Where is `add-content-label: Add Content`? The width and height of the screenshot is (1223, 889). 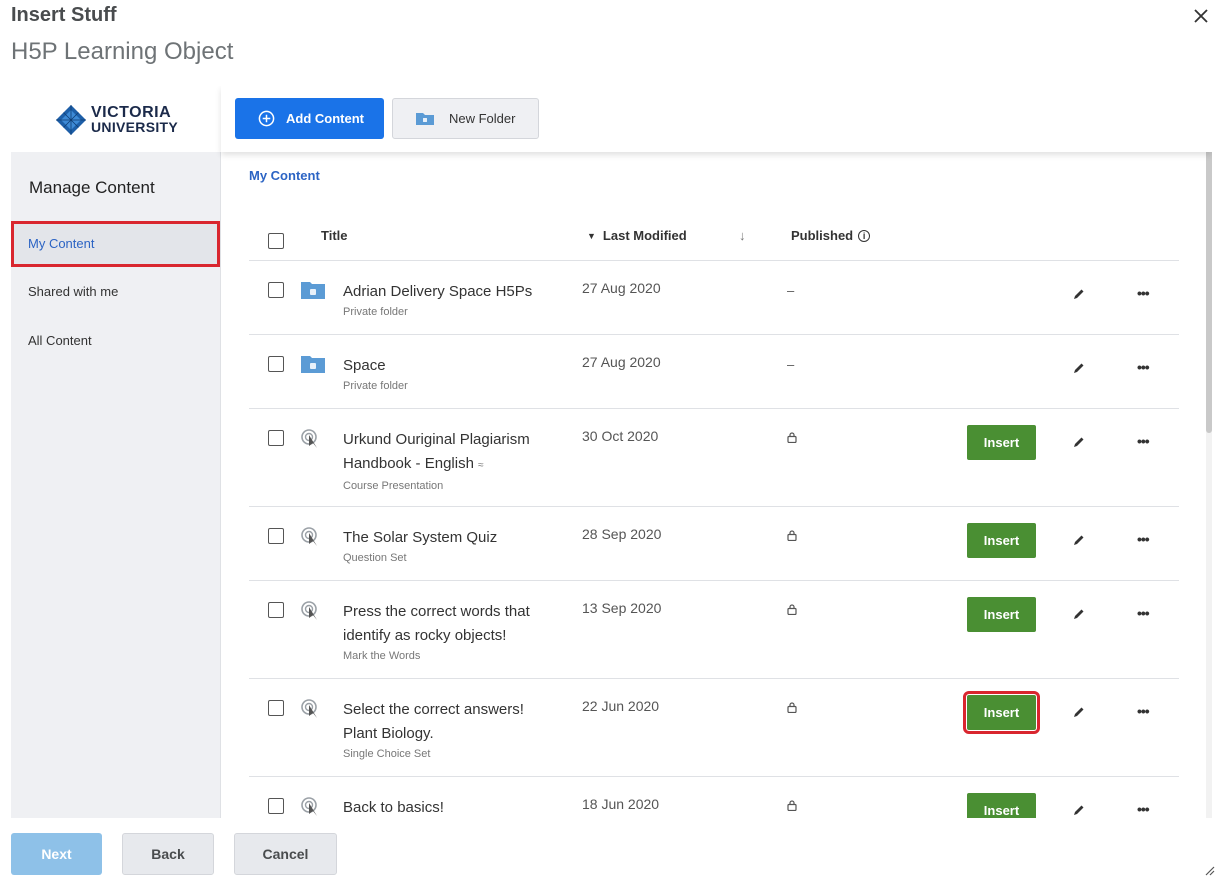 add-content-label: Add Content is located at coordinates (325, 118).